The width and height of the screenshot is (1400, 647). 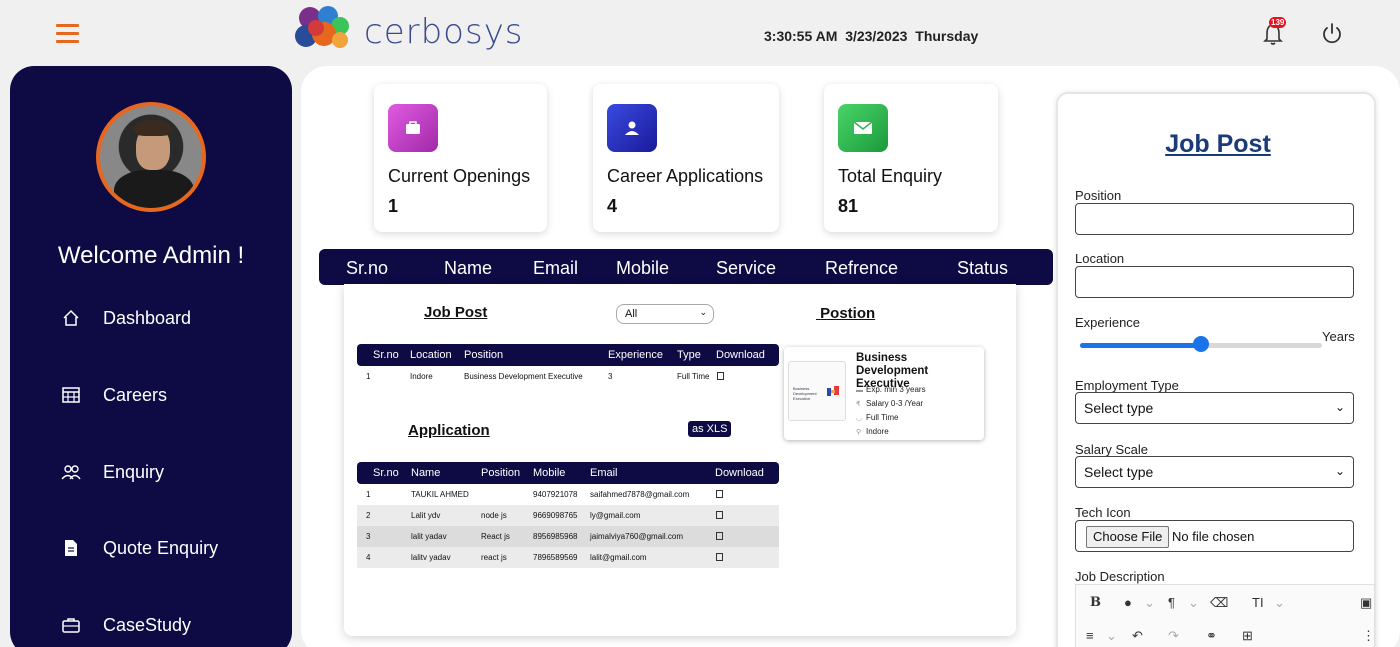 I want to click on home-icon, so click(x=71, y=318).